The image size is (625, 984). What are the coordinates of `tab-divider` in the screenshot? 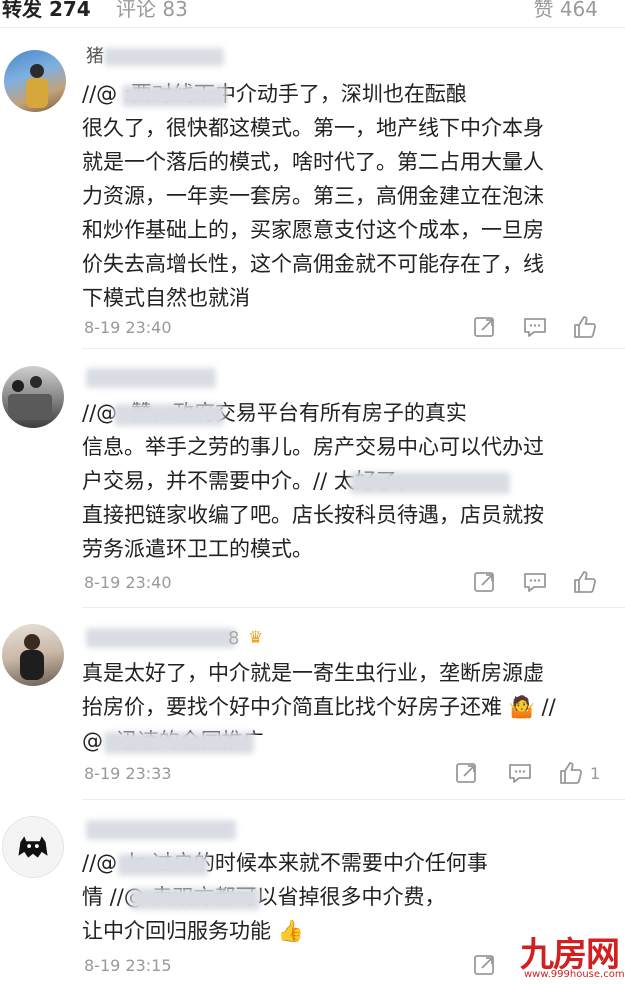 It's located at (312, 27).